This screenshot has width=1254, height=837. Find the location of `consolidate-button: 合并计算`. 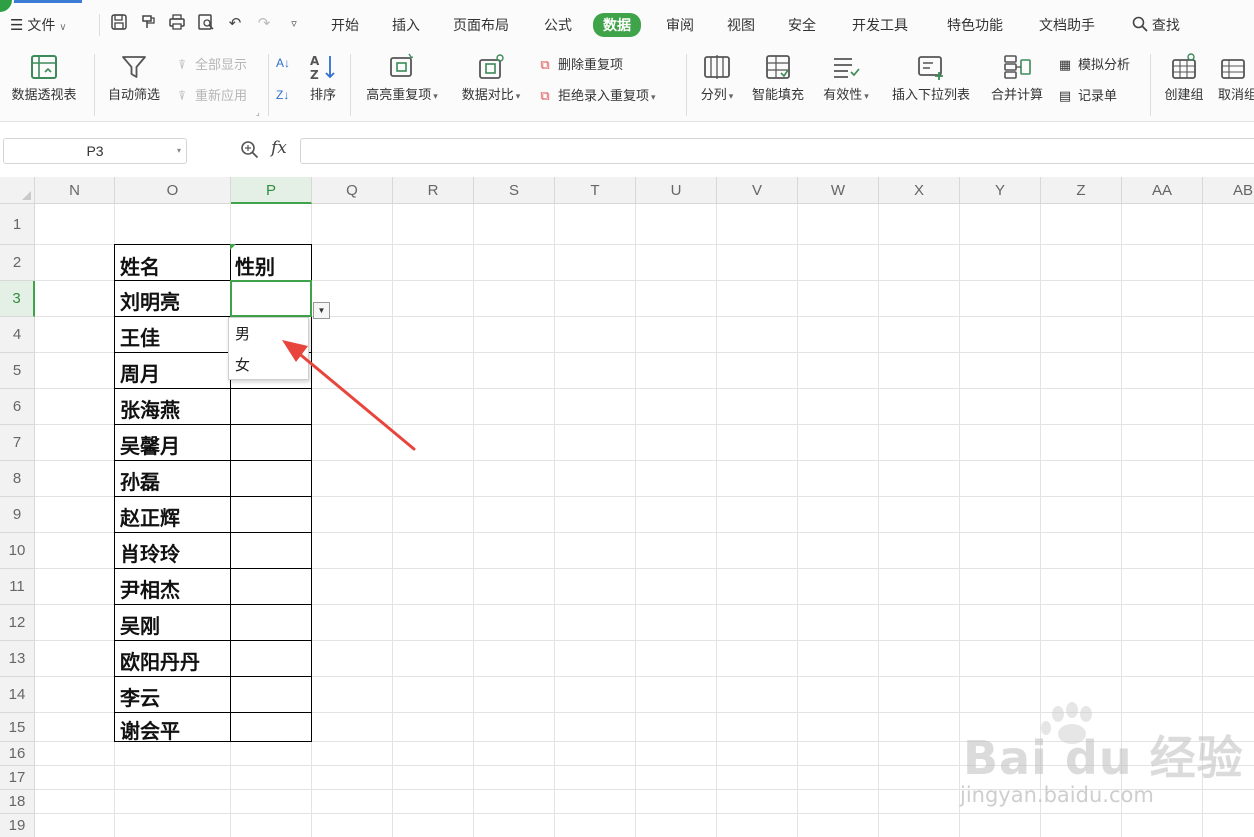

consolidate-button: 合并计算 is located at coordinates (1017, 78).